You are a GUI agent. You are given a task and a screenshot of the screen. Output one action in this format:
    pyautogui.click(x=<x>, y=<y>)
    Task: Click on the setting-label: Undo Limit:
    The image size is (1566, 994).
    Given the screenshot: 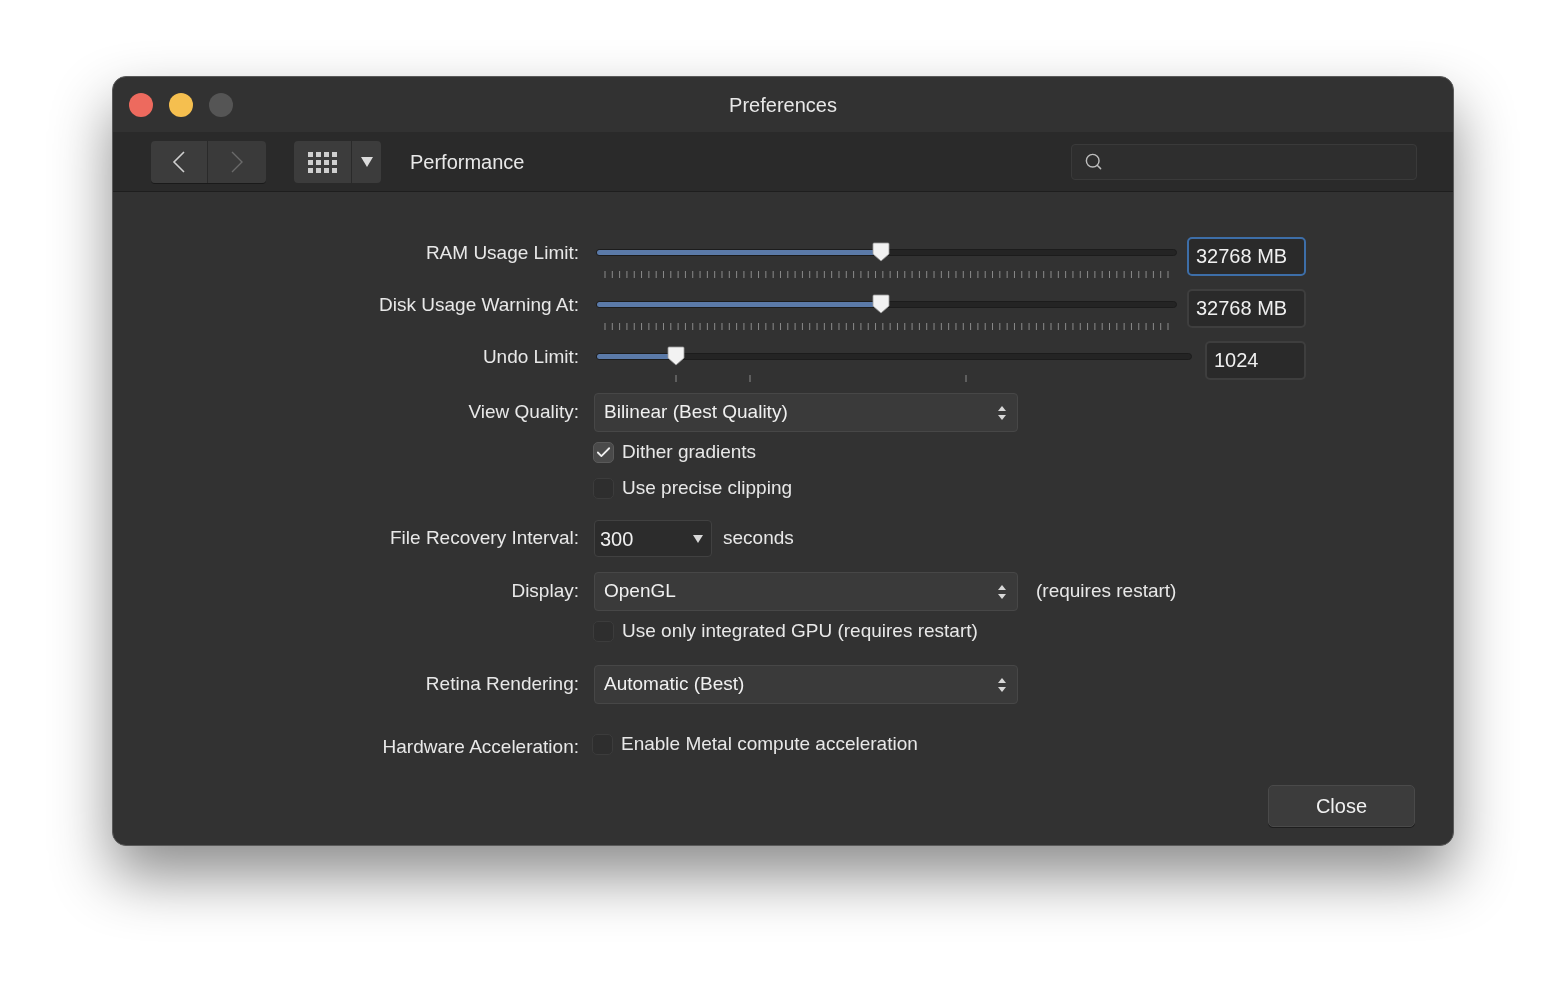 What is the action you would take?
    pyautogui.click(x=530, y=357)
    